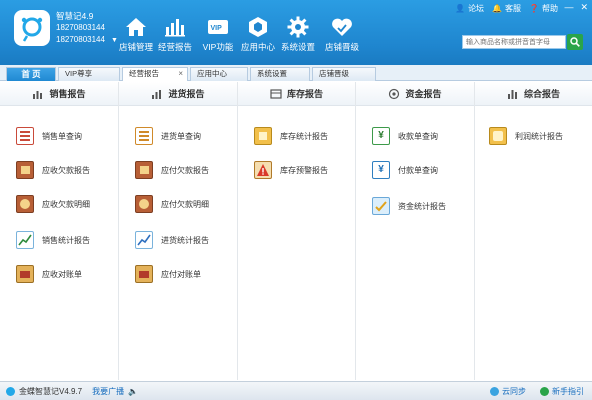 The width and height of the screenshot is (592, 400). I want to click on cloud-sync-button: 云同步, so click(508, 391).